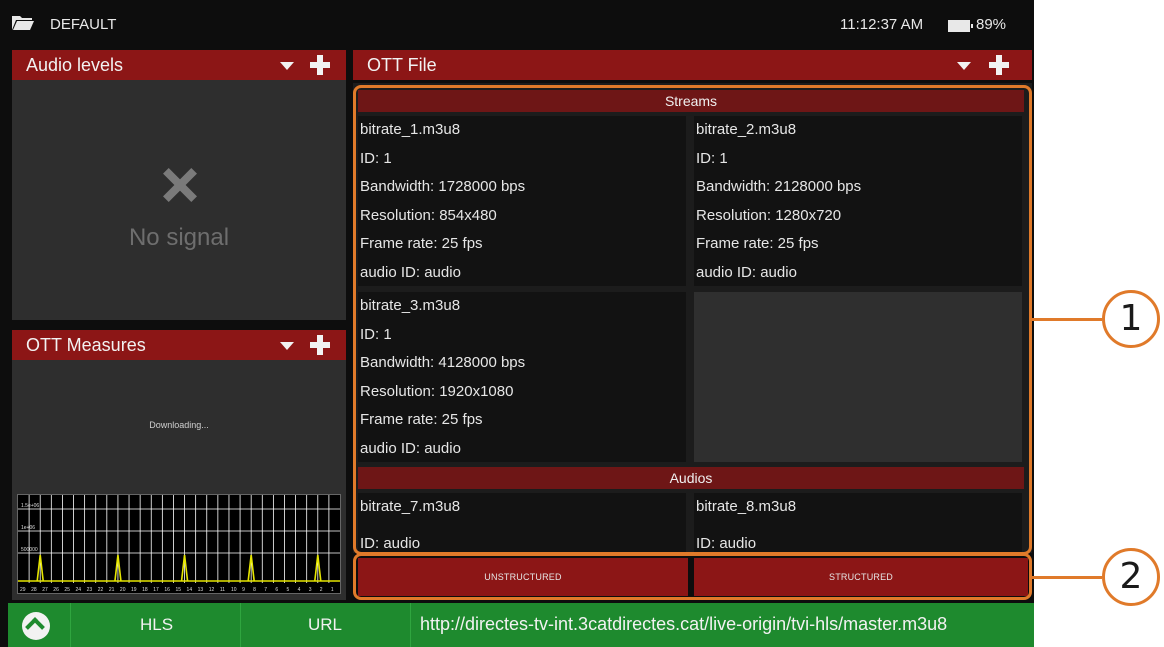 This screenshot has height=647, width=1164. What do you see at coordinates (321, 590) in the screenshot?
I see `x-tick-label: 2` at bounding box center [321, 590].